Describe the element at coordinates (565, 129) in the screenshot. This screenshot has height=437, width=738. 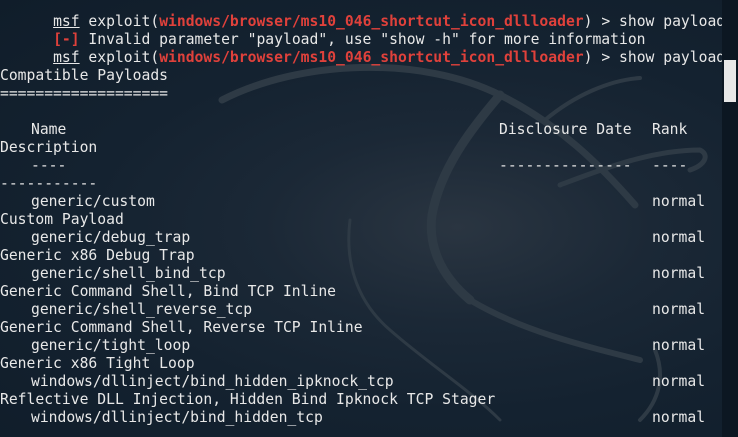
I see `column-header-disclosure-date: Disclosure Date` at that location.